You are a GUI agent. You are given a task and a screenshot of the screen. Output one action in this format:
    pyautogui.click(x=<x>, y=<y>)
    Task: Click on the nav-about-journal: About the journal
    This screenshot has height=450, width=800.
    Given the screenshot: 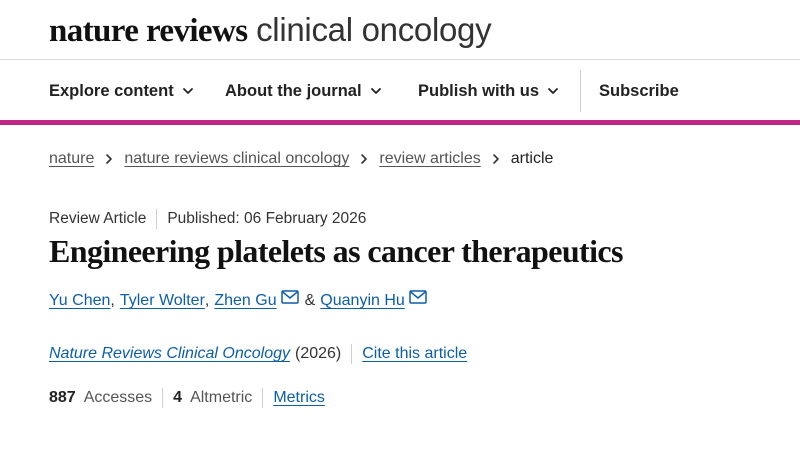 What is the action you would take?
    pyautogui.click(x=303, y=91)
    